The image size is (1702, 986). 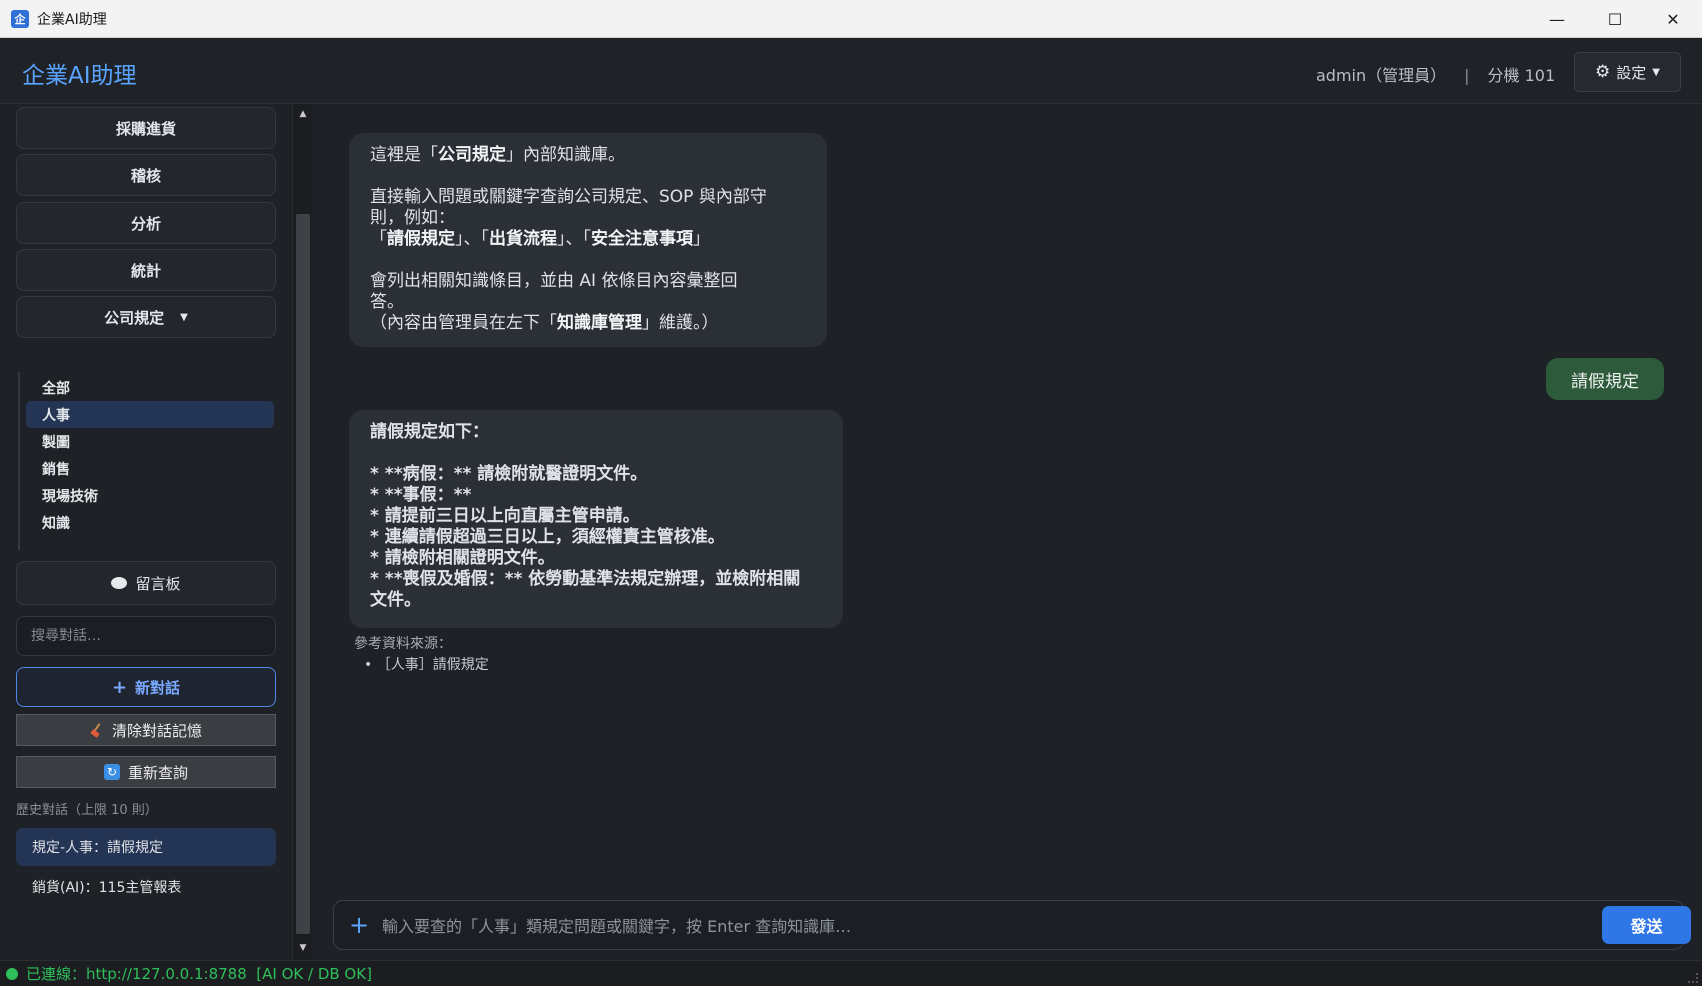 I want to click on requery-label: 重新查詢, so click(x=157, y=772).